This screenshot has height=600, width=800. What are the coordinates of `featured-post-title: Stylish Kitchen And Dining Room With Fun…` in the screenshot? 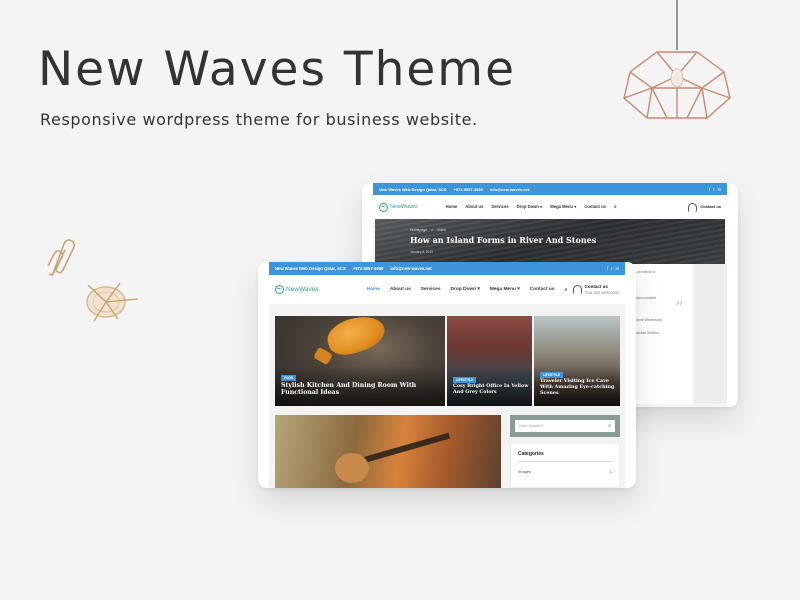 It's located at (356, 389).